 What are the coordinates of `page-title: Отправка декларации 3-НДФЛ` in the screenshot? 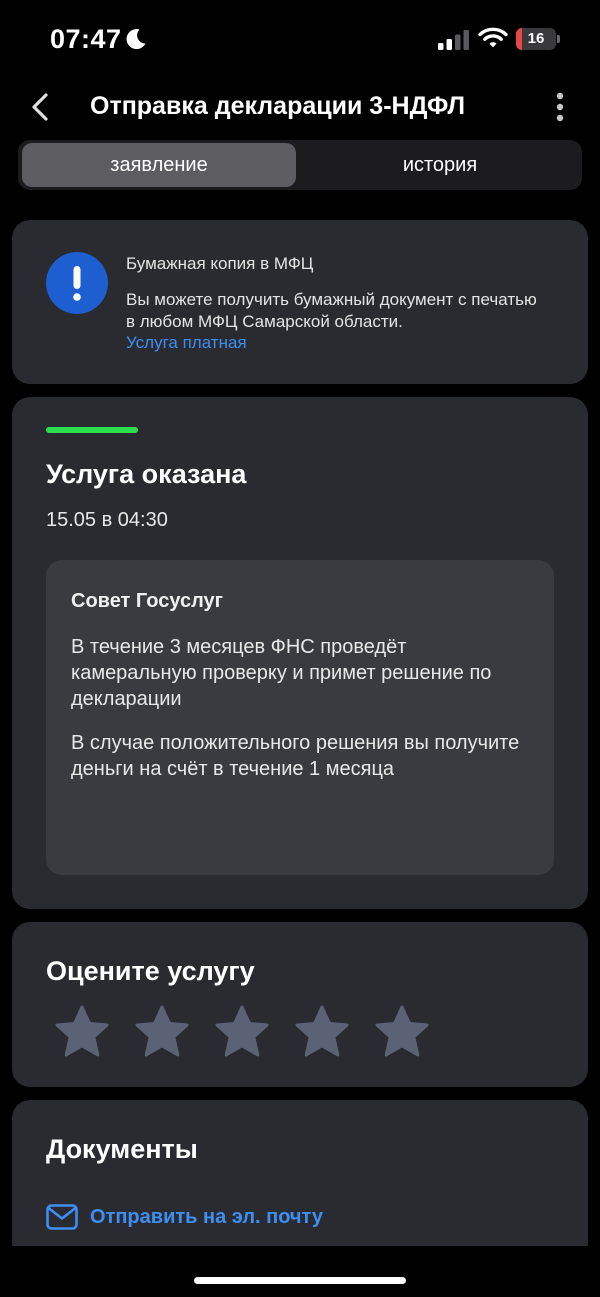 It's located at (277, 106).